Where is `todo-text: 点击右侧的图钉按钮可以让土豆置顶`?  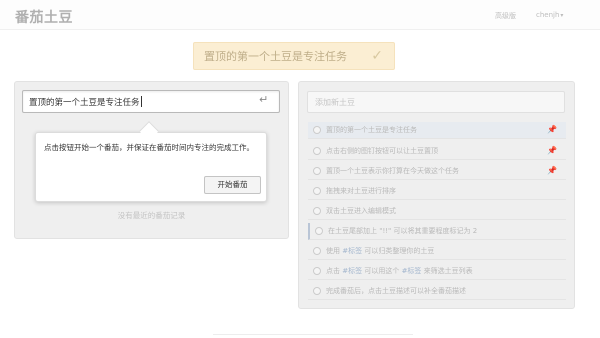
todo-text: 点击右侧的图钉按钮可以让土豆置顶 is located at coordinates (382, 151).